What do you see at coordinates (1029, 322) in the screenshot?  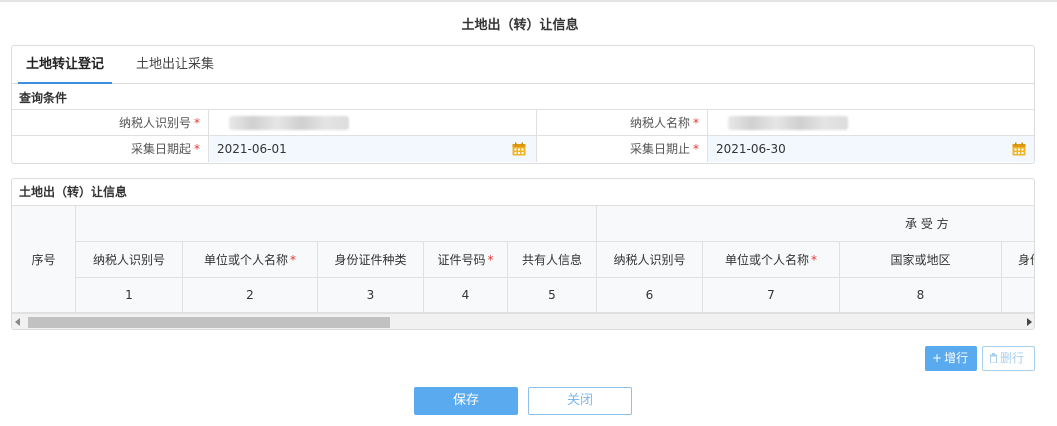 I see `scroll-right-arrow-icon` at bounding box center [1029, 322].